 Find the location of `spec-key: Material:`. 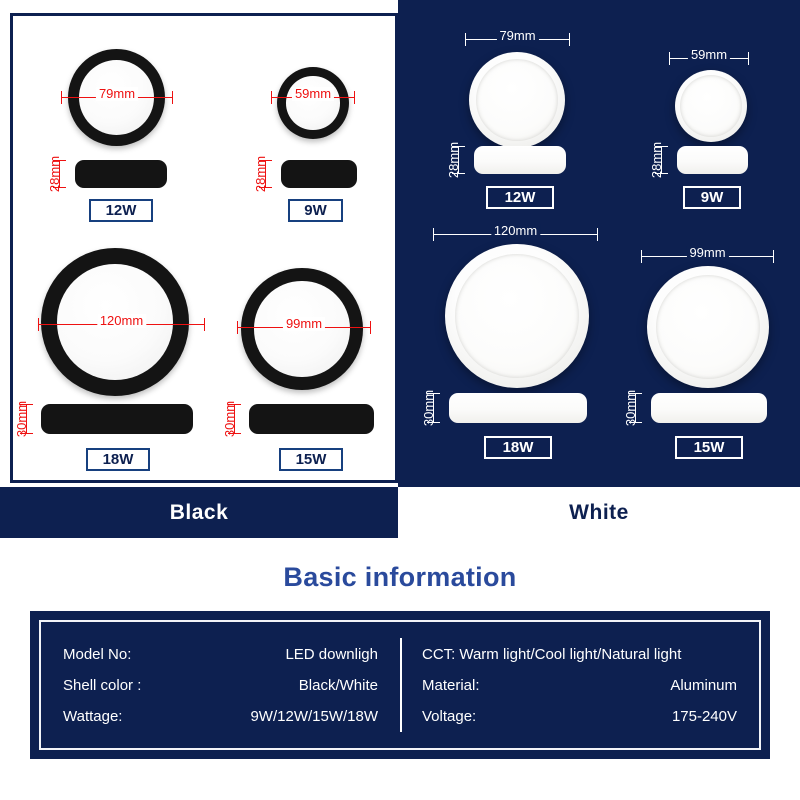

spec-key: Material: is located at coordinates (451, 685).